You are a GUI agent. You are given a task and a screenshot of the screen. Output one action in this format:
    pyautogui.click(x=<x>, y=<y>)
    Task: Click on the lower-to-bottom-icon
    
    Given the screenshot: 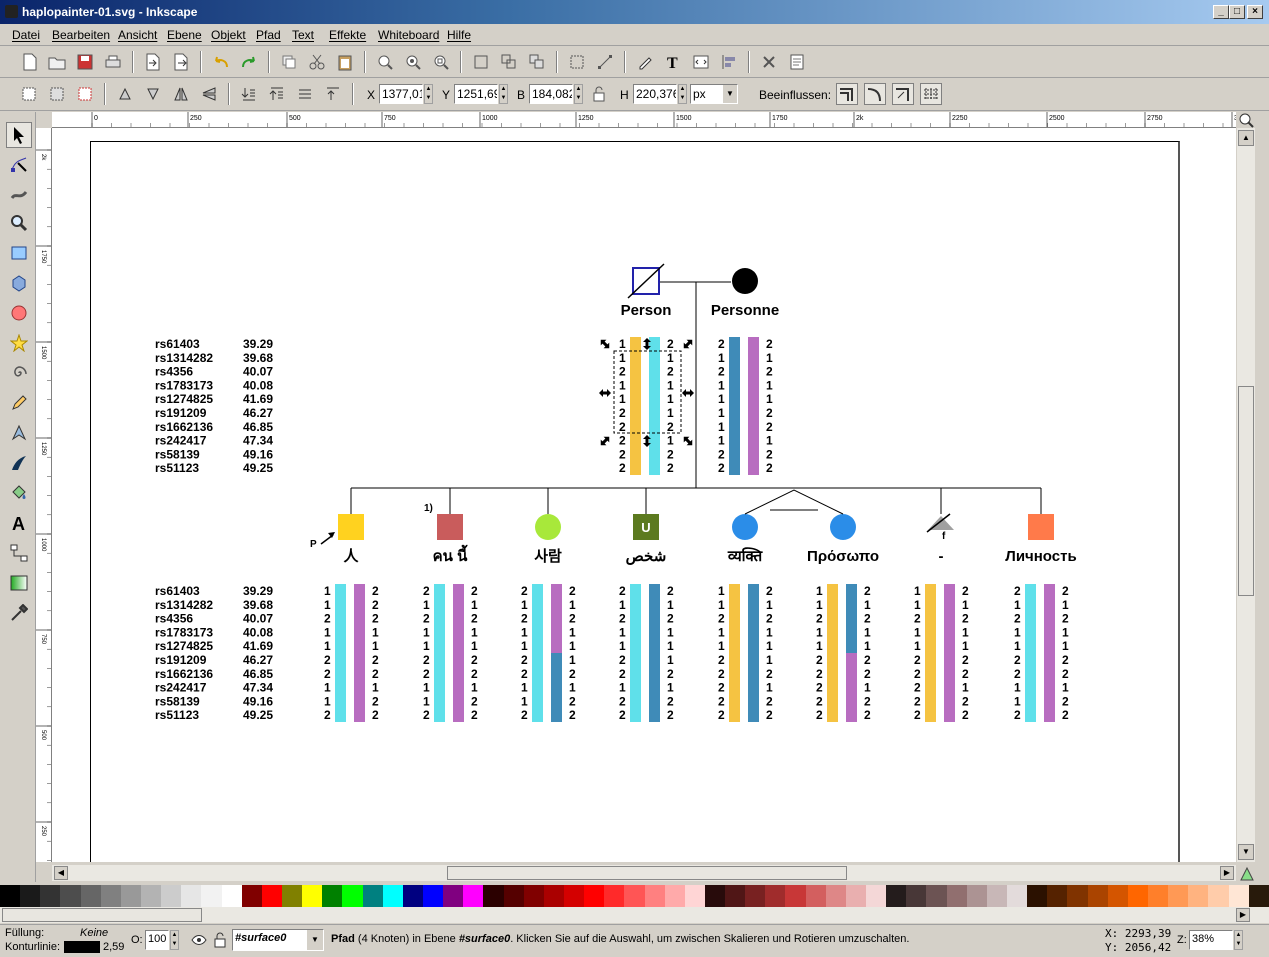 What is the action you would take?
    pyautogui.click(x=249, y=94)
    